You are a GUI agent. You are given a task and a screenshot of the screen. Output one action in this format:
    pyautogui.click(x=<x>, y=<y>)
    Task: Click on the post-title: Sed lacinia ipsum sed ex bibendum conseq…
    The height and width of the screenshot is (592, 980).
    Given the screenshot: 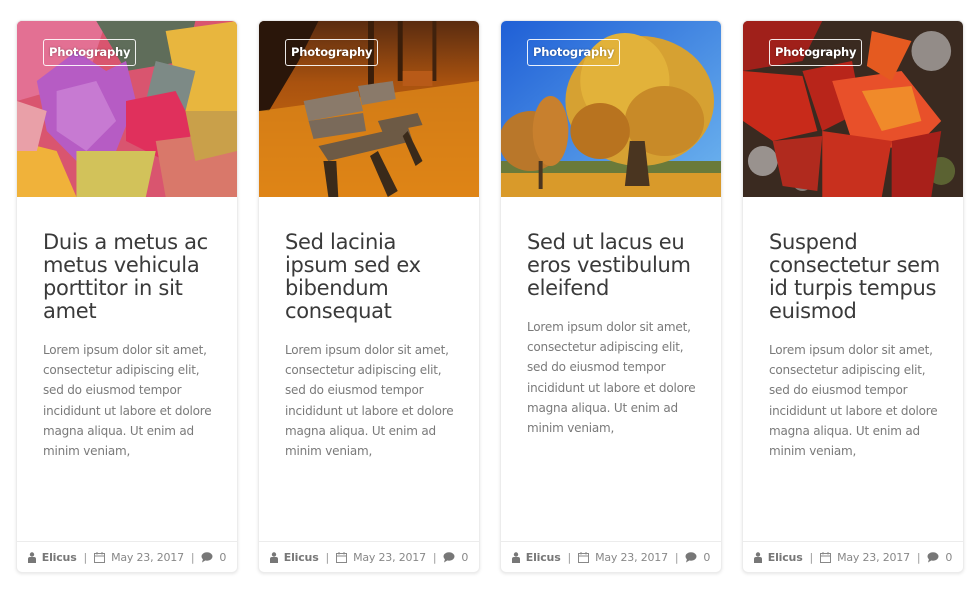 What is the action you would take?
    pyautogui.click(x=373, y=277)
    